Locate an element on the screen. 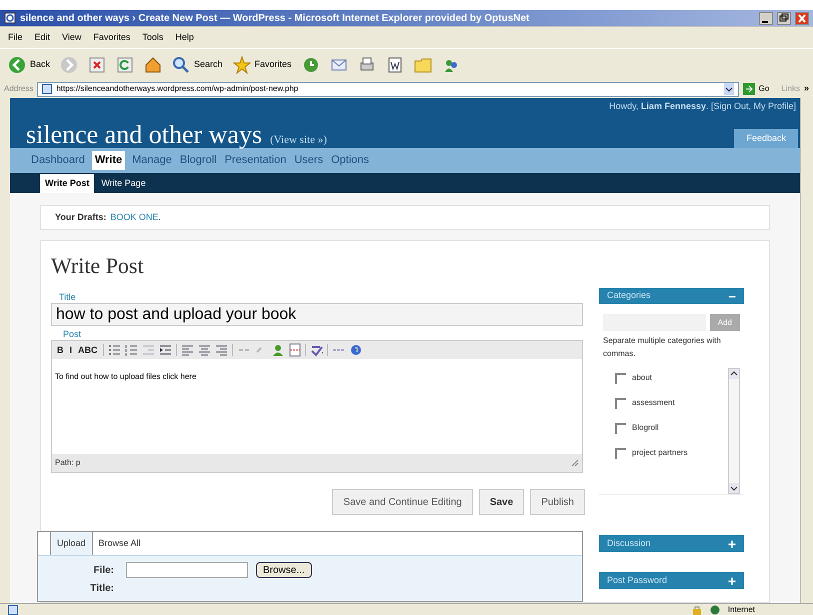 This screenshot has width=813, height=615. format-button: I is located at coordinates (71, 350).